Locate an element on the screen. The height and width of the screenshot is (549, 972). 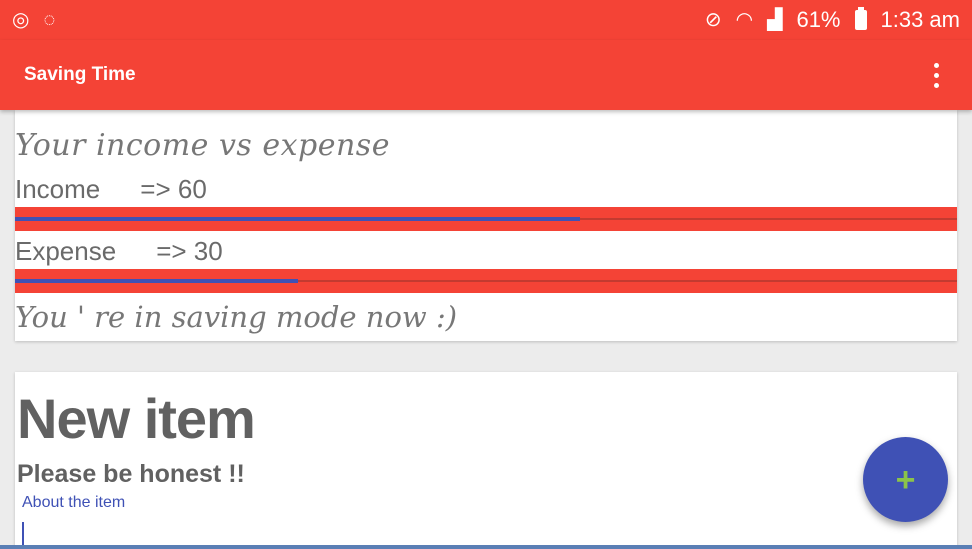
summary-title: Your income vs expense is located at coordinates (202, 145).